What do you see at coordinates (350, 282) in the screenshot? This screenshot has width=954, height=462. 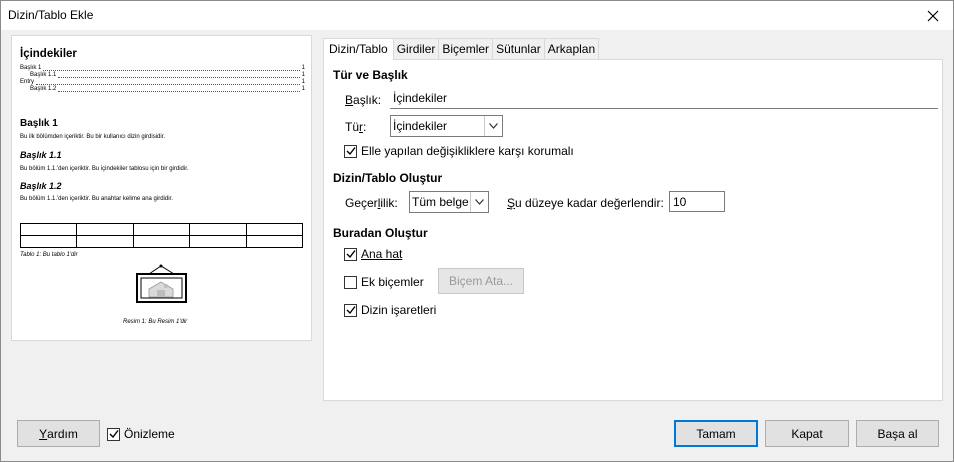 I see `checkbox-unchecked-icon` at bounding box center [350, 282].